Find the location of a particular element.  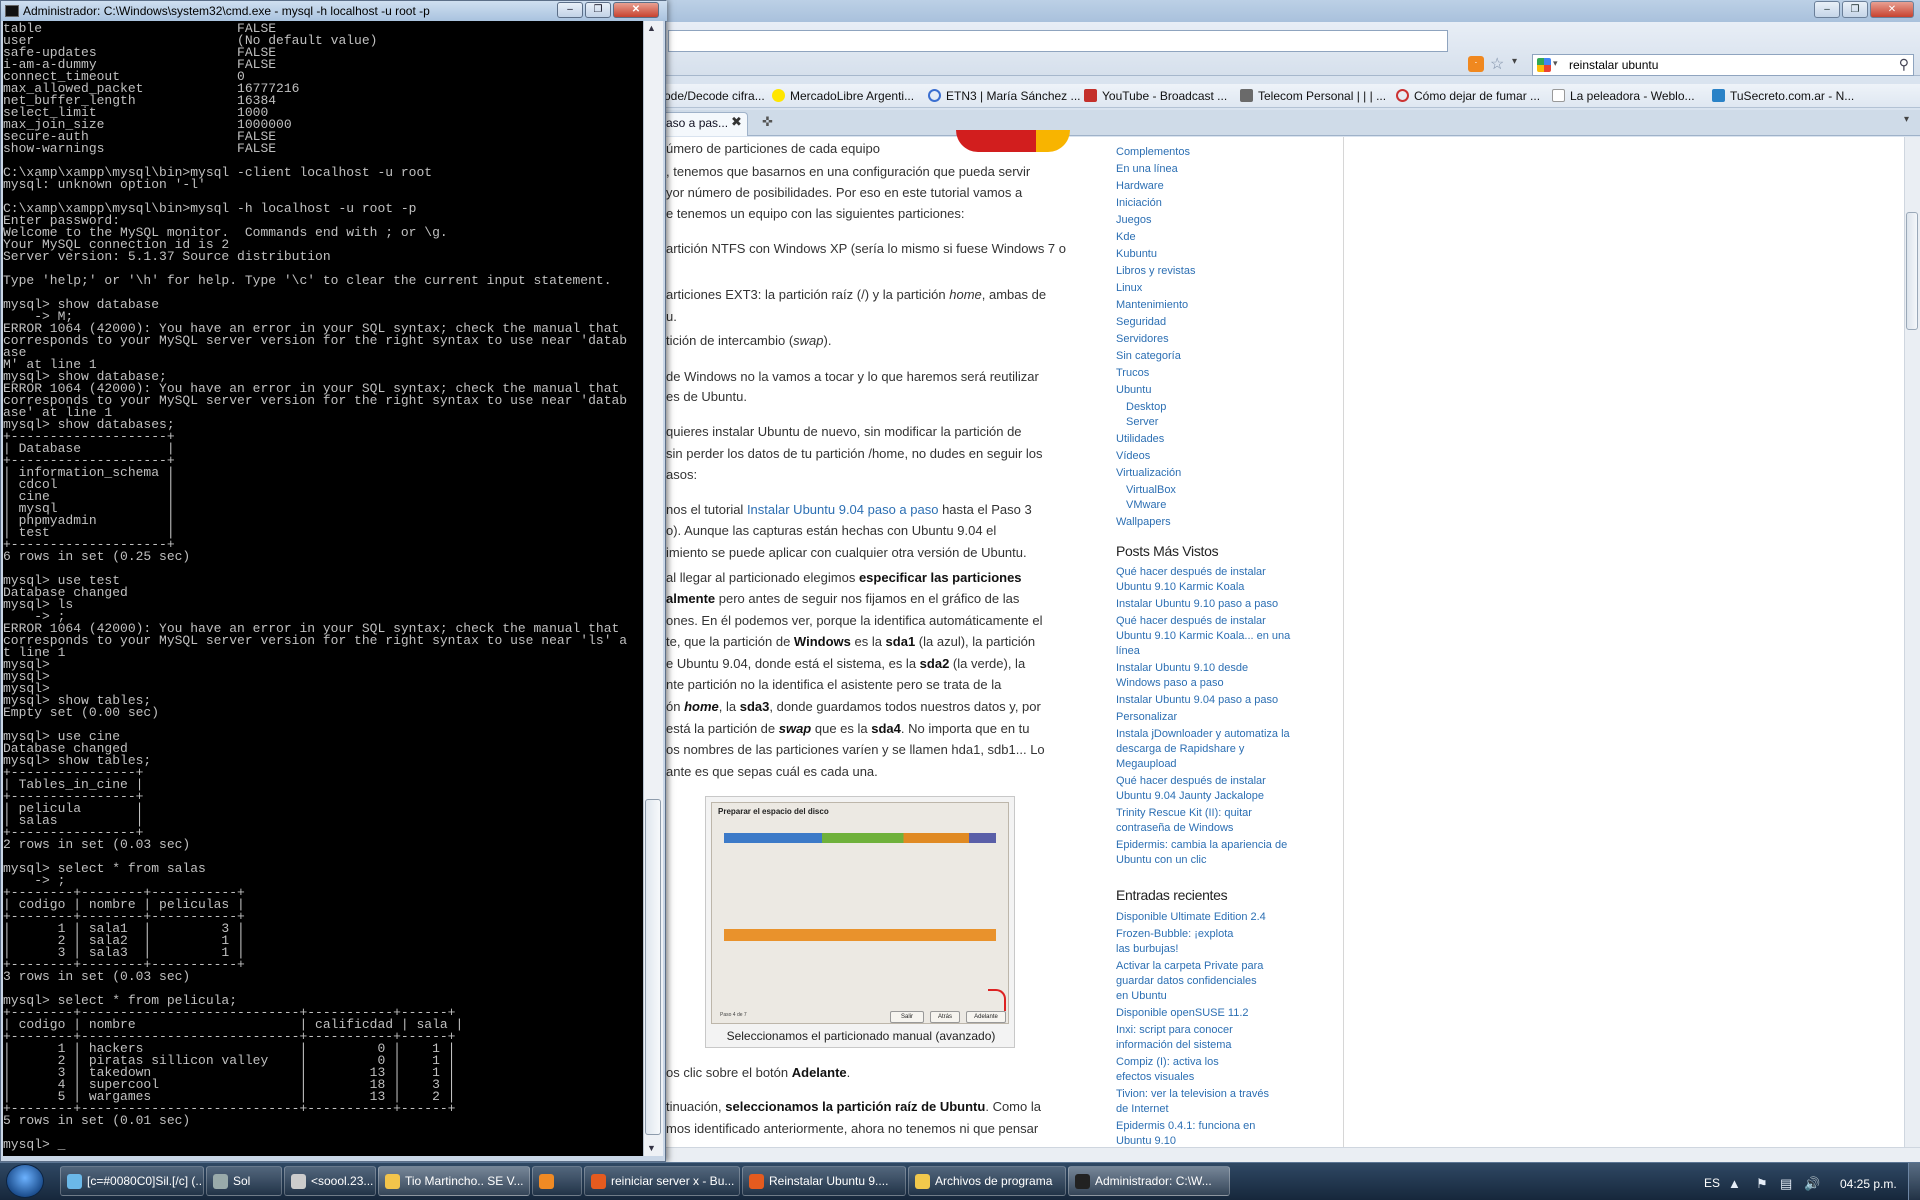

sidebar-category-link: Iniciación is located at coordinates (1139, 203).